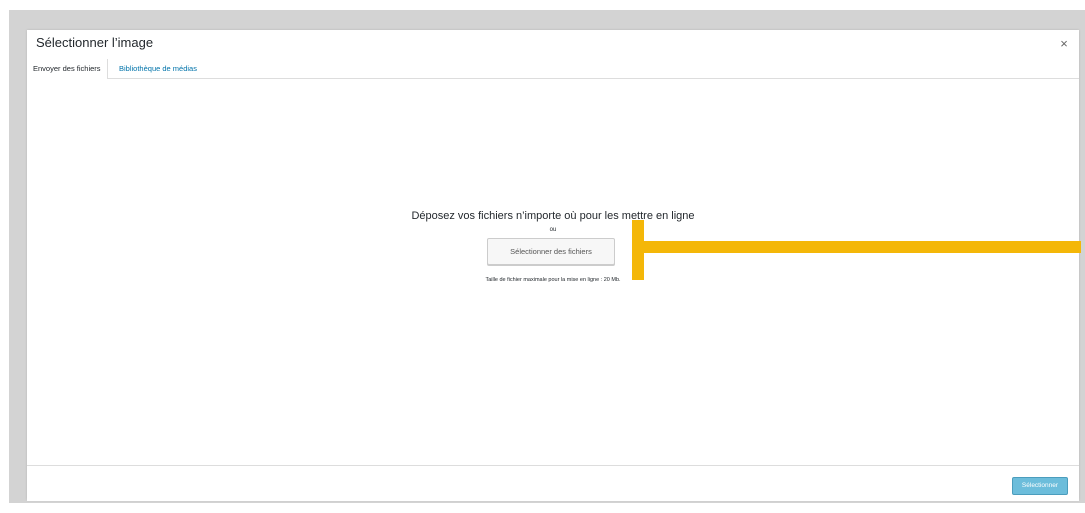 The width and height of the screenshot is (1085, 513). Describe the element at coordinates (553, 483) in the screenshot. I see `modal-footer: Sélectionner` at that location.